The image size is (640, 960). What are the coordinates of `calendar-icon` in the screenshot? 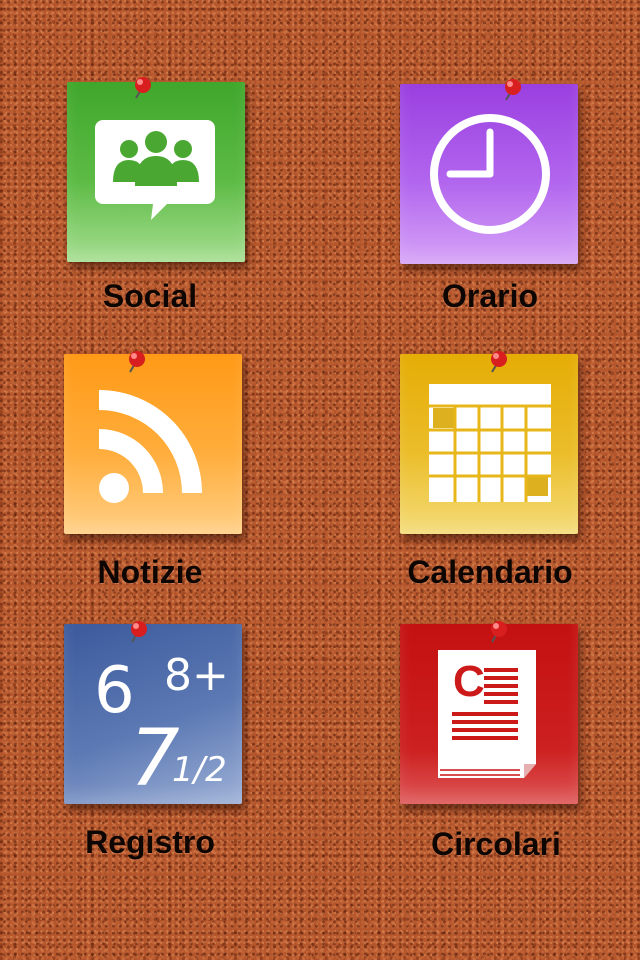 It's located at (490, 443).